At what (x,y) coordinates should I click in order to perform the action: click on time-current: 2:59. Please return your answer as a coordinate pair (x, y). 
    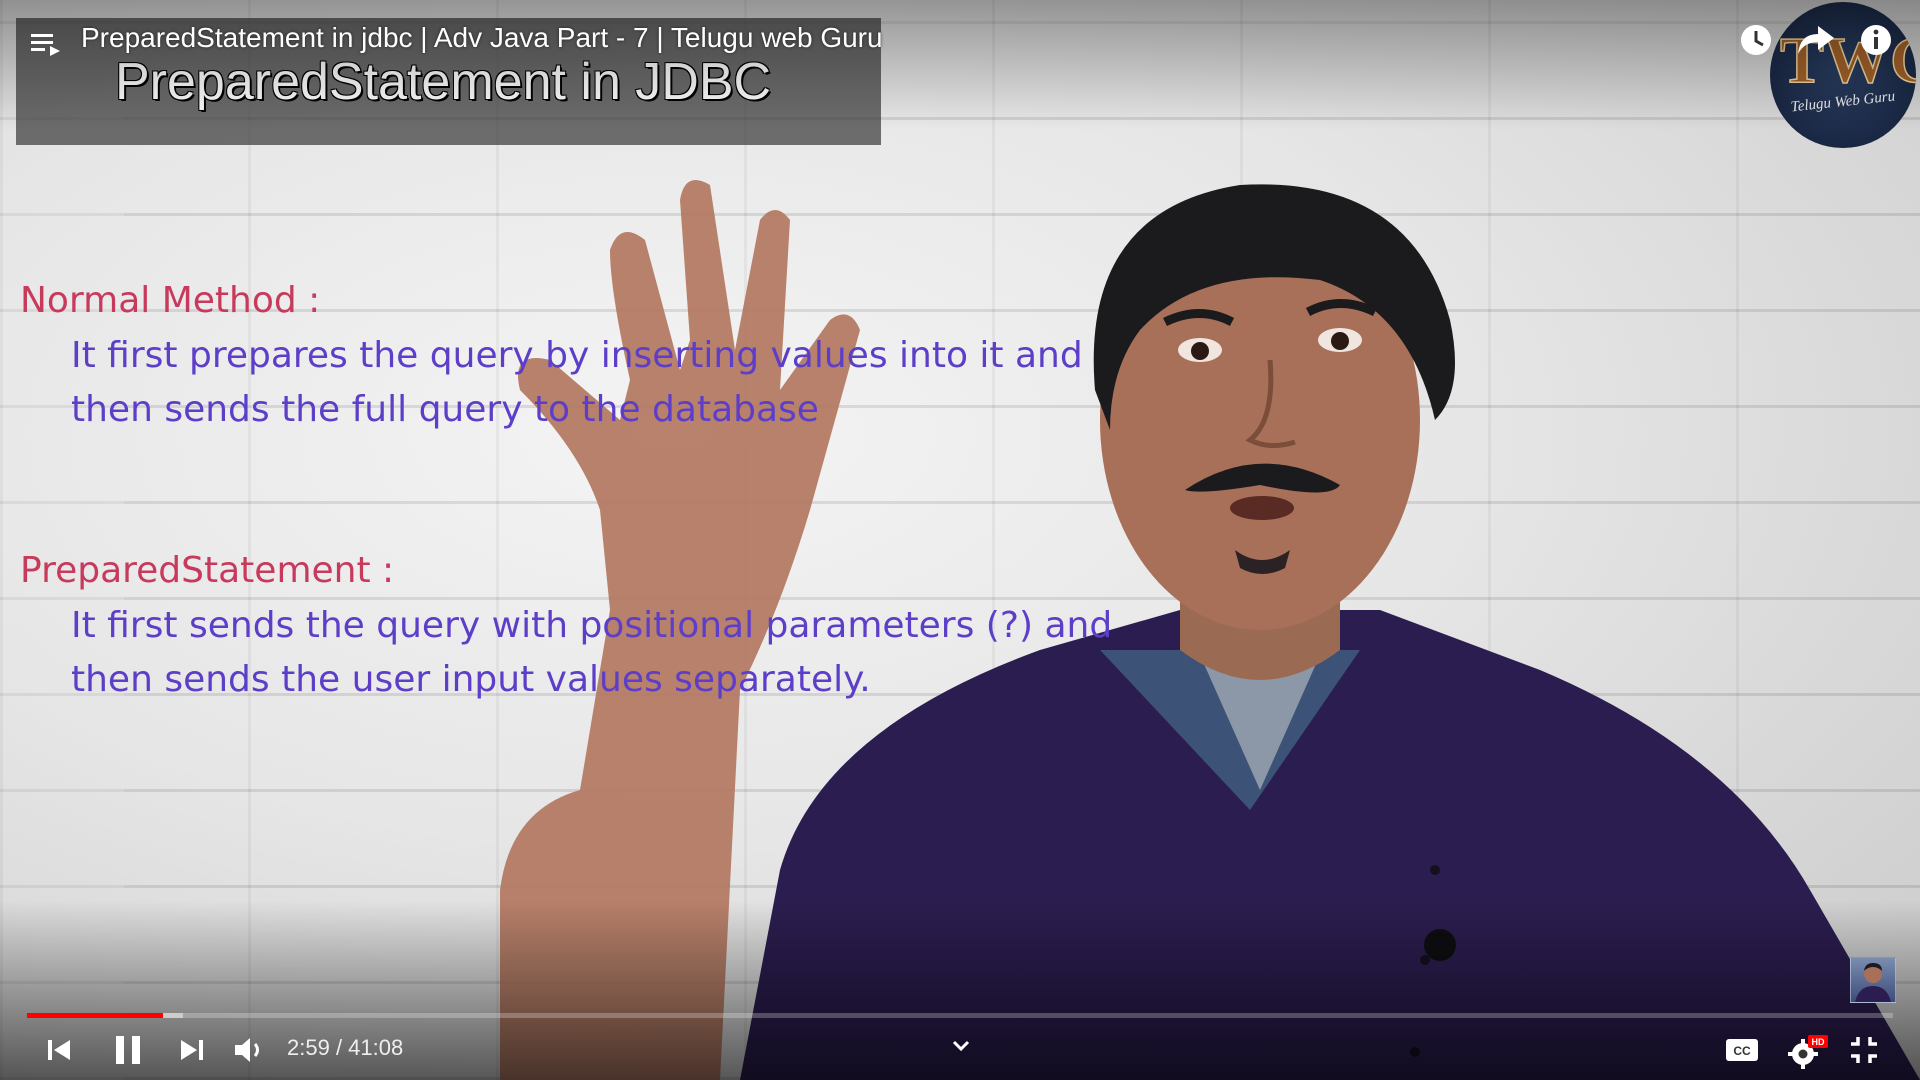
    Looking at the image, I should click on (308, 1047).